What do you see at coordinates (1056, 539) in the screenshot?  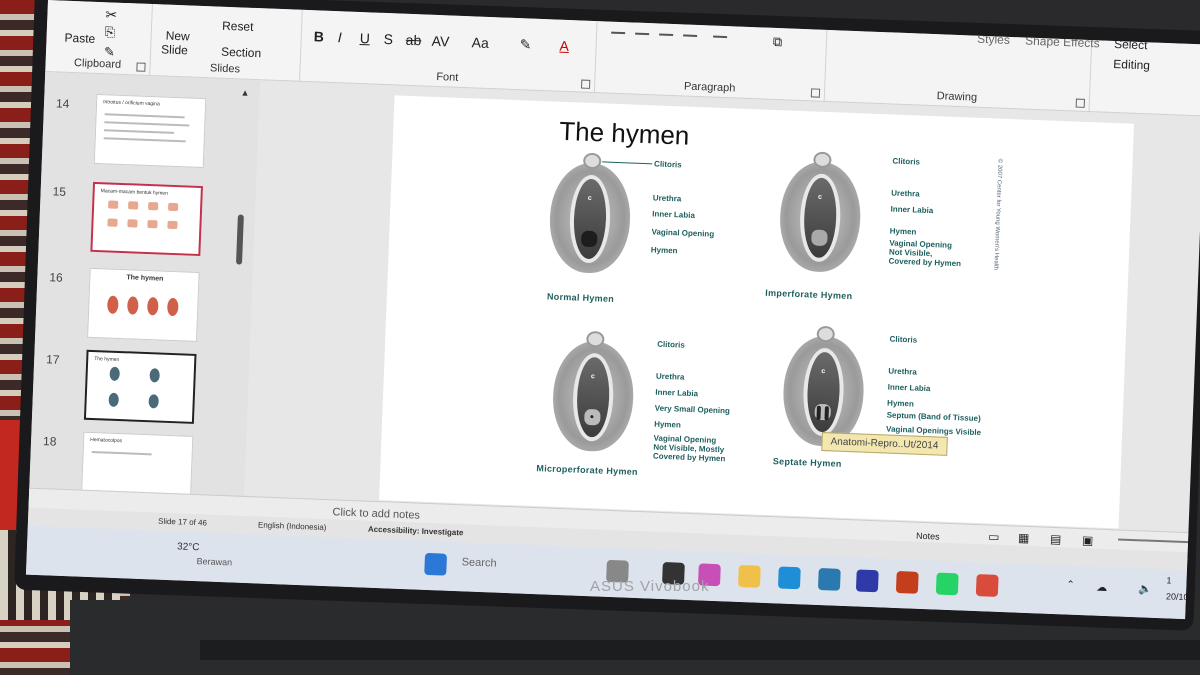 I see `reading-view-icon: ▤` at bounding box center [1056, 539].